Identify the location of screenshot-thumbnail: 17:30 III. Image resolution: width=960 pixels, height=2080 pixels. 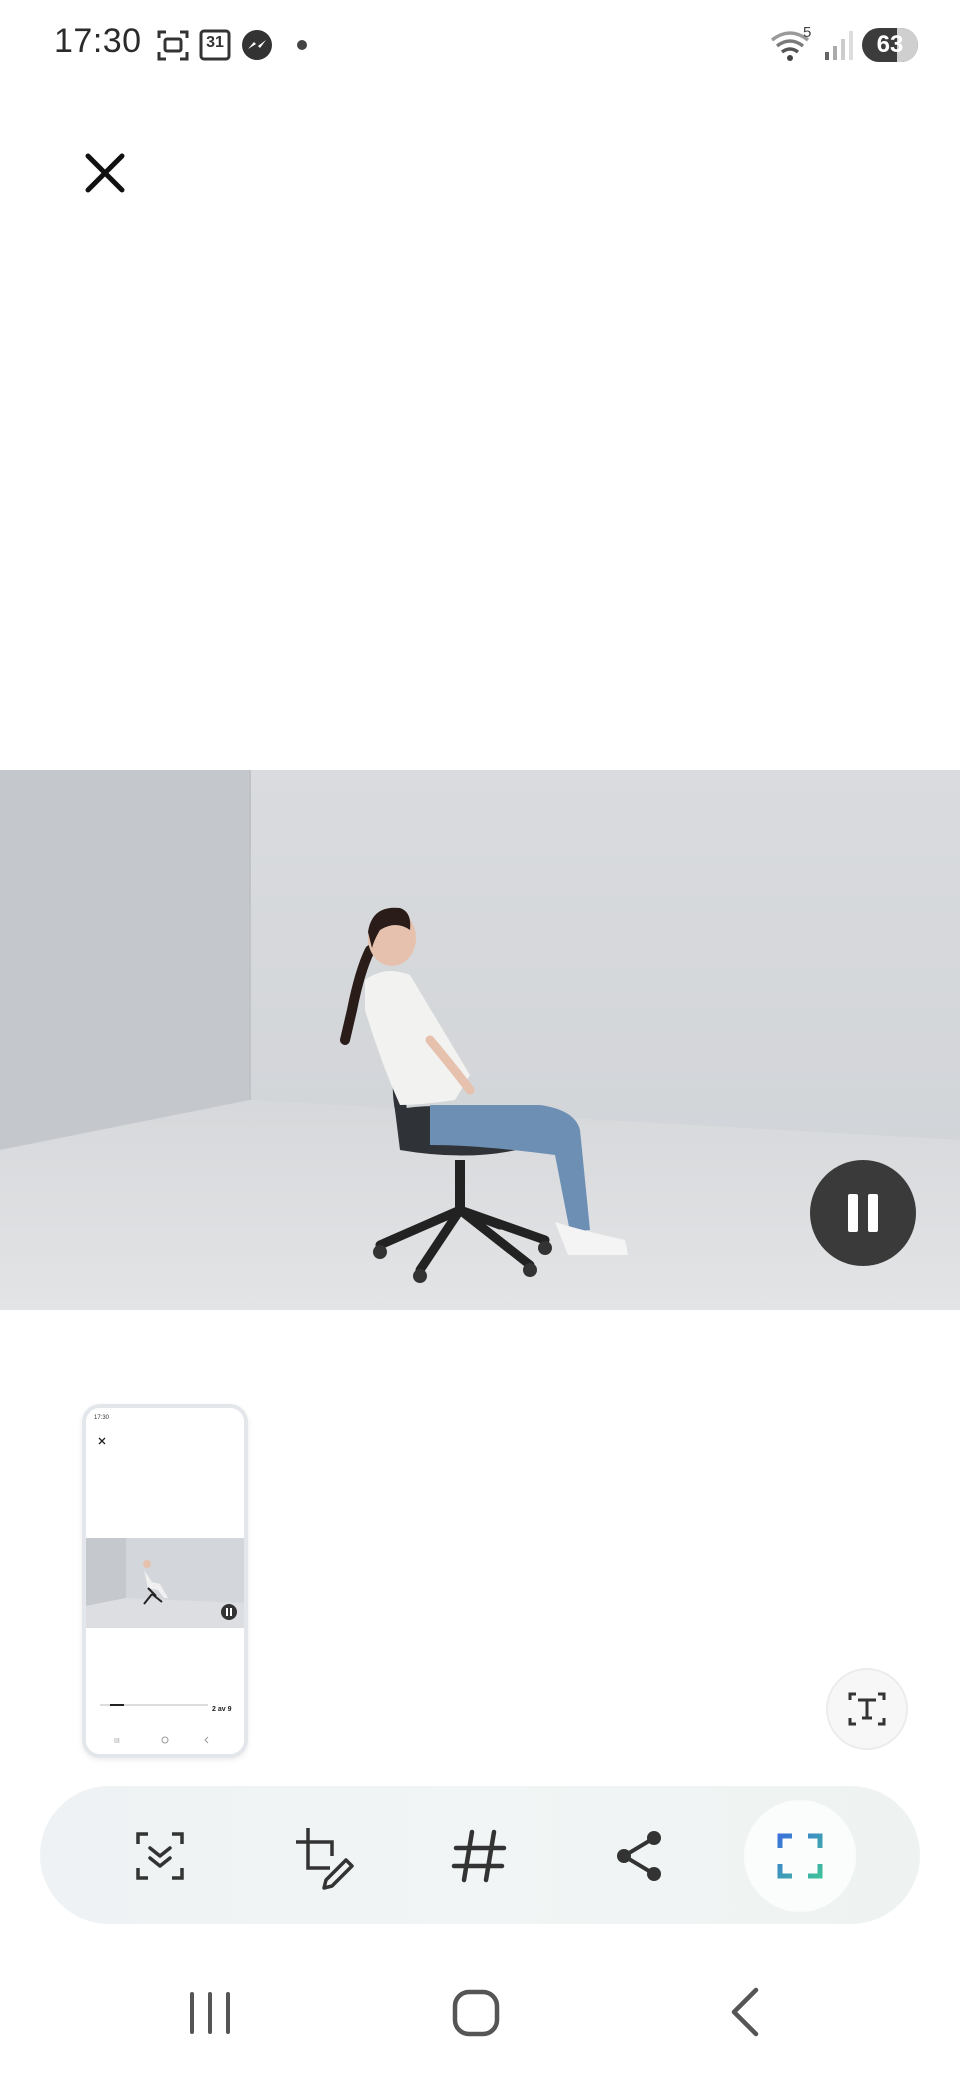
(165, 1581).